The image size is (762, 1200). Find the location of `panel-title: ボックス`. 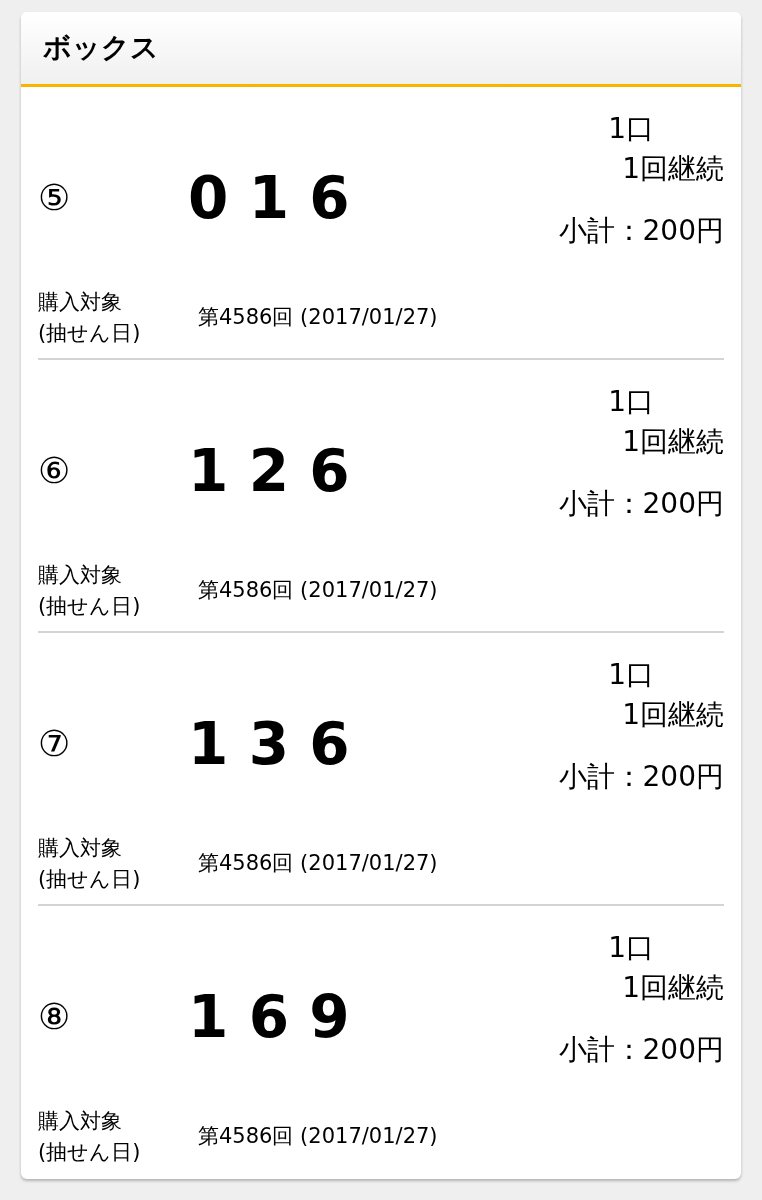

panel-title: ボックス is located at coordinates (101, 48).